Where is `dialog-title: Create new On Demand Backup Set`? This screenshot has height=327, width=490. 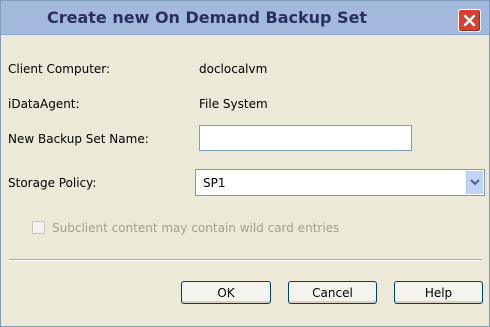 dialog-title: Create new On Demand Backup Set is located at coordinates (207, 17).